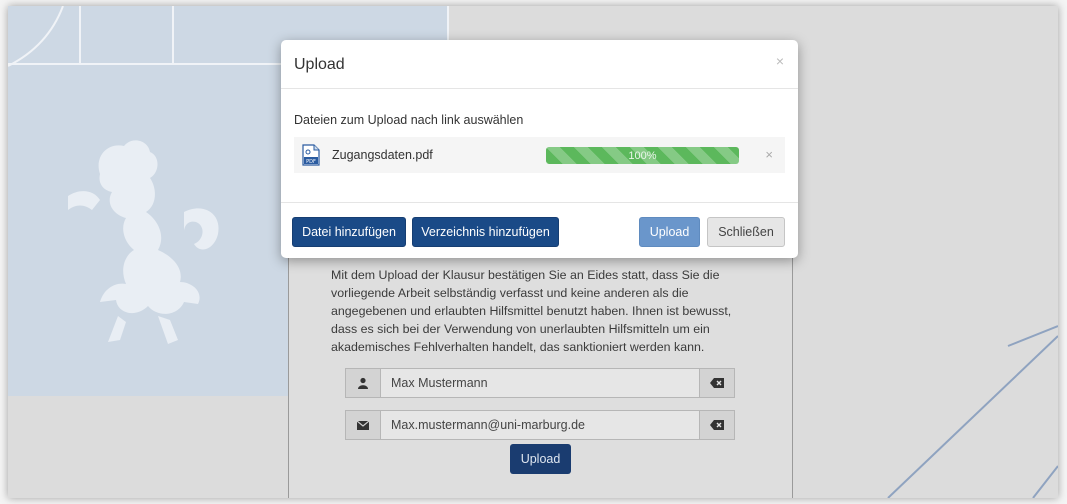 This screenshot has height=504, width=1067. What do you see at coordinates (363, 383) in the screenshot?
I see `user-icon` at bounding box center [363, 383].